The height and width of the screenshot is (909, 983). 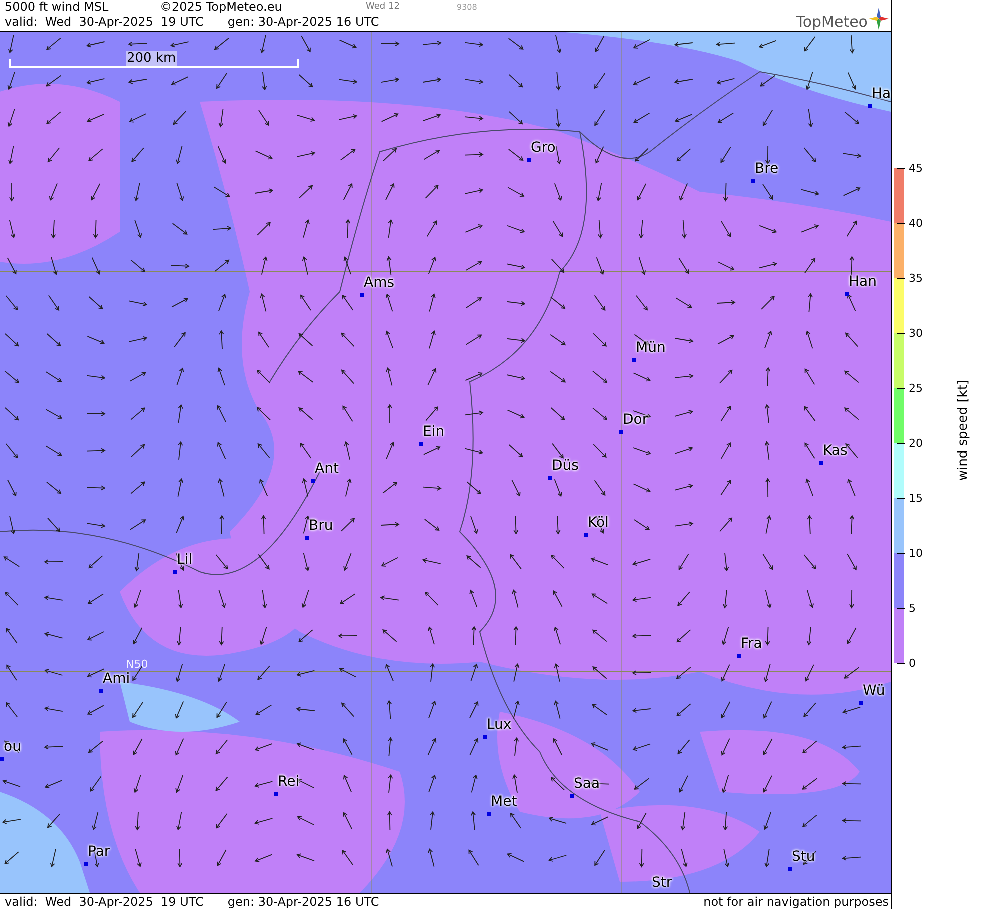 What do you see at coordinates (116, 679) in the screenshot?
I see `city-label: Ami` at bounding box center [116, 679].